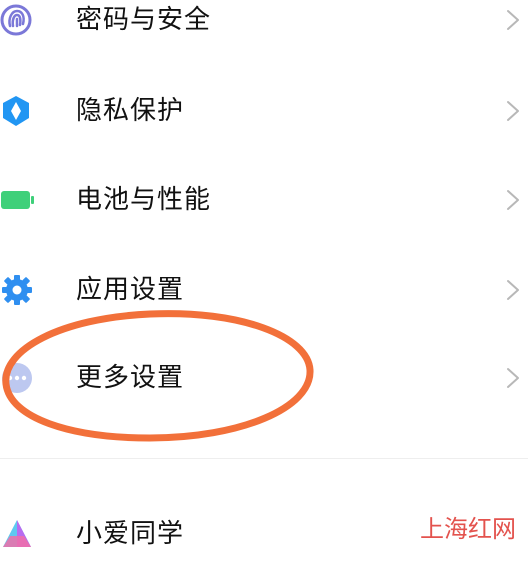  I want to click on settings-item-password-security: 密码与安全, so click(264, 30).